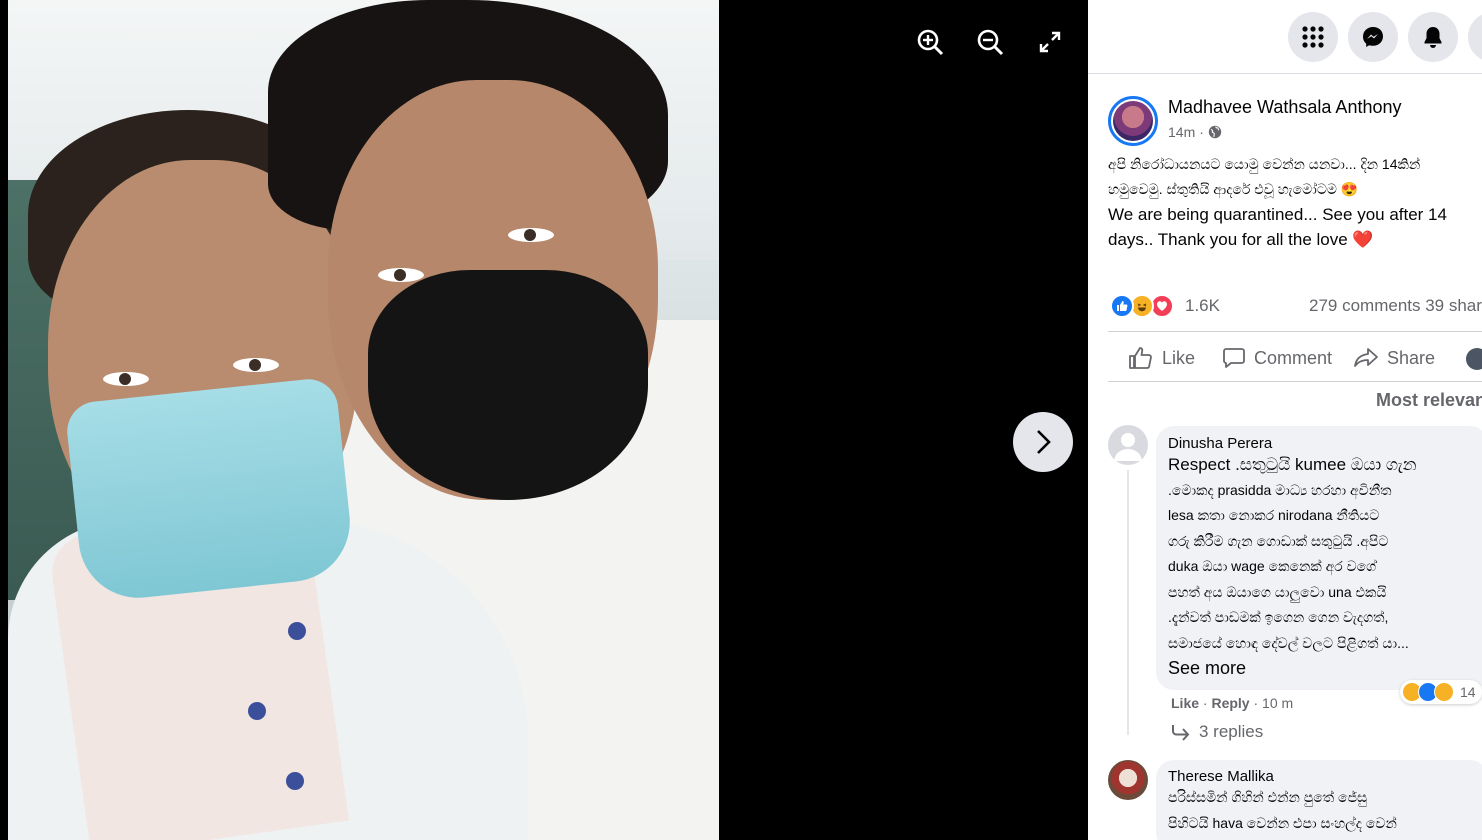  What do you see at coordinates (1050, 42) in the screenshot?
I see `fullscreen-icon` at bounding box center [1050, 42].